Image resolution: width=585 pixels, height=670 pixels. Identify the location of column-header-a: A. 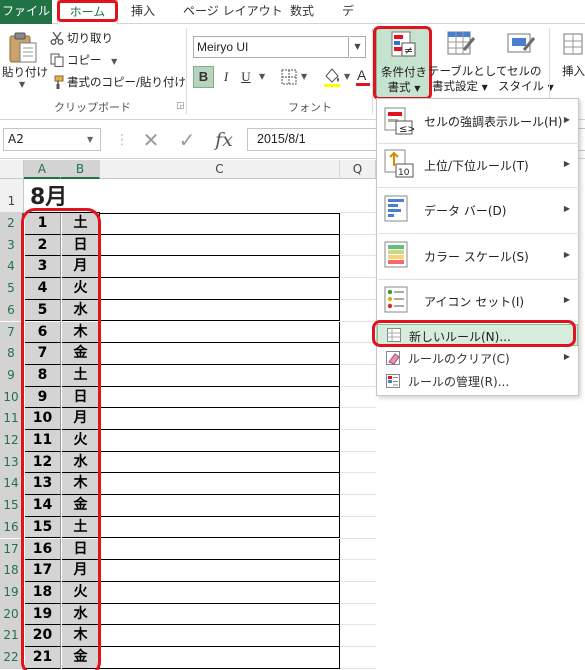
(42, 169).